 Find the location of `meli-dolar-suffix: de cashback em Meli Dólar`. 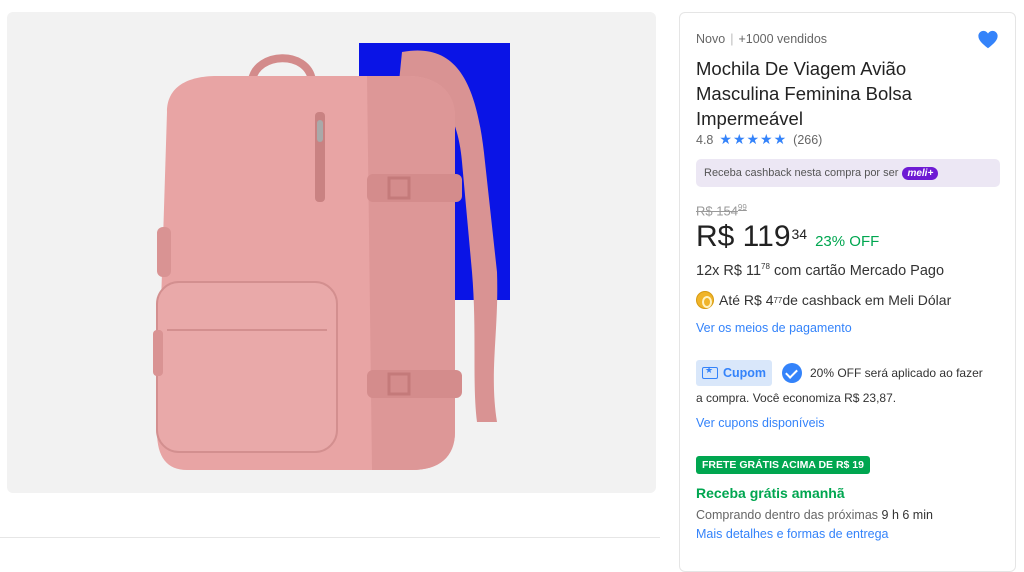

meli-dolar-suffix: de cashback em Meli Dólar is located at coordinates (867, 300).